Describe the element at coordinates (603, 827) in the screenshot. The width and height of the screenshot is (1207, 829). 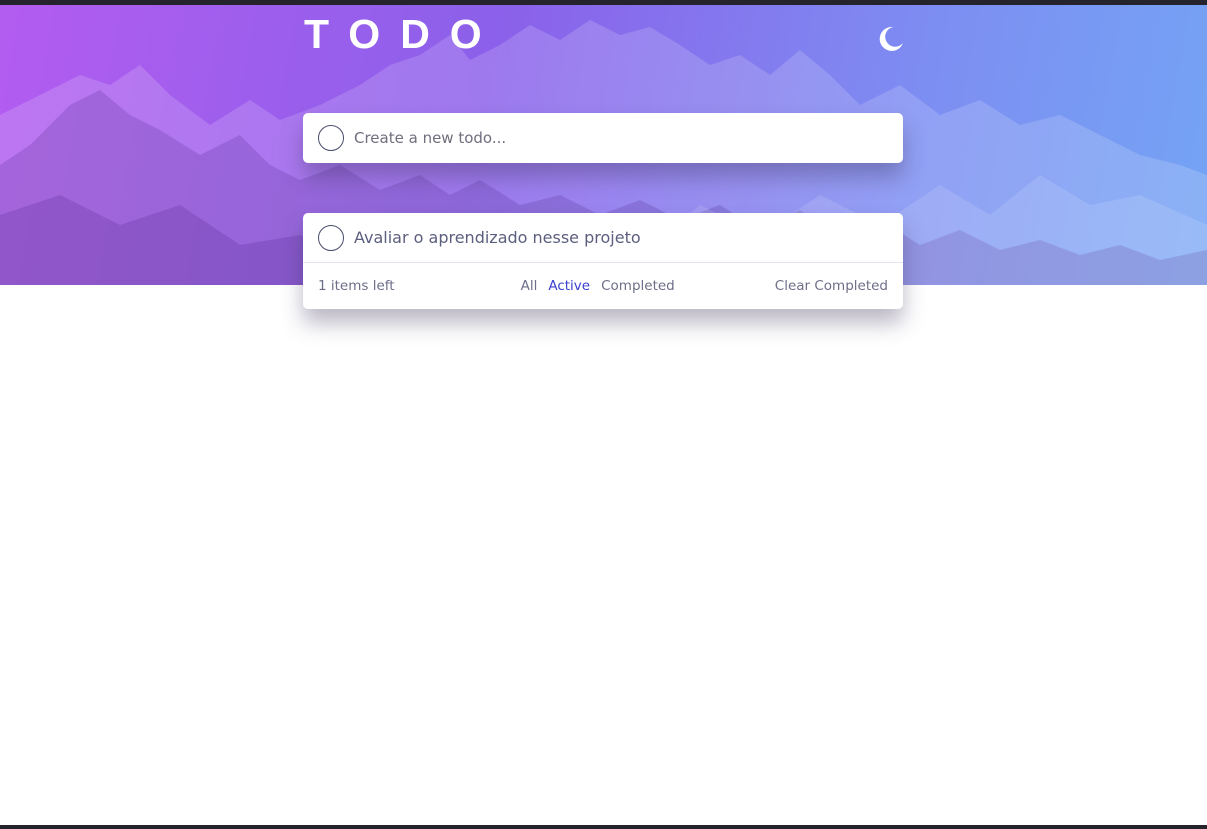
I see `bottom-border` at that location.